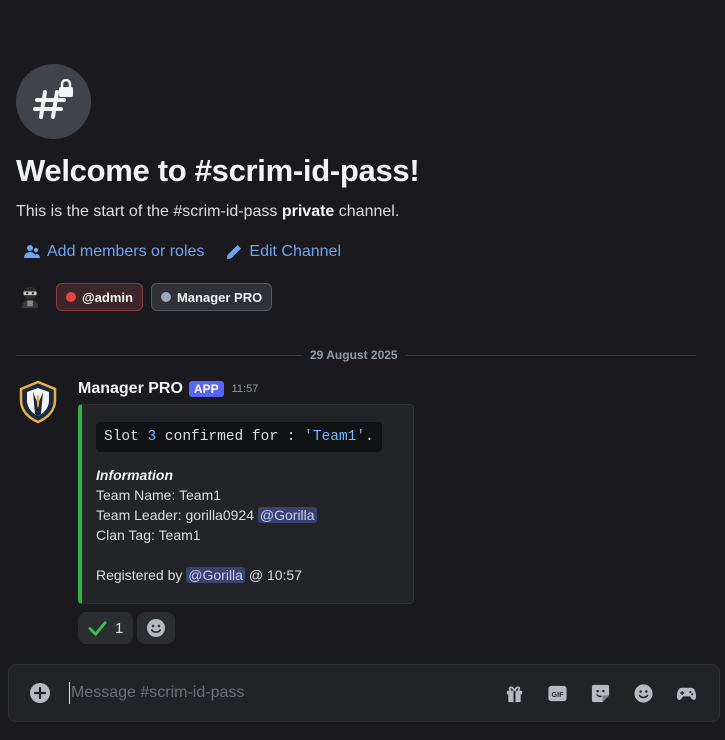 The height and width of the screenshot is (740, 725). I want to click on embed-field-title: Information, so click(134, 475).